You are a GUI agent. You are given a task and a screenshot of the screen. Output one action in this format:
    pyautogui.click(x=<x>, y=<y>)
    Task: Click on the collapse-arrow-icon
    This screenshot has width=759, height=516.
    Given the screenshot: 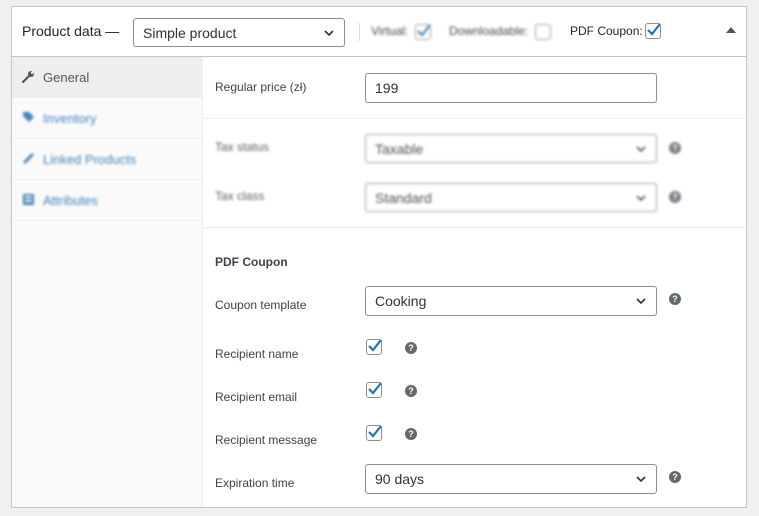 What is the action you would take?
    pyautogui.click(x=731, y=30)
    